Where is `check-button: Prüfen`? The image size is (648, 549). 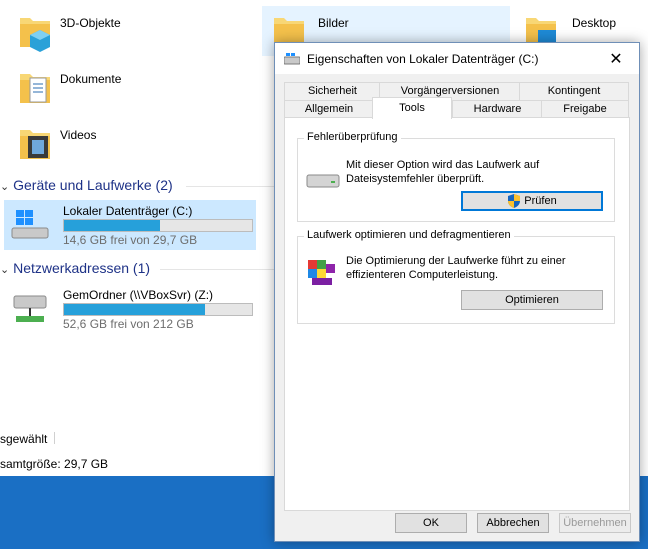
check-button: Prüfen is located at coordinates (532, 201).